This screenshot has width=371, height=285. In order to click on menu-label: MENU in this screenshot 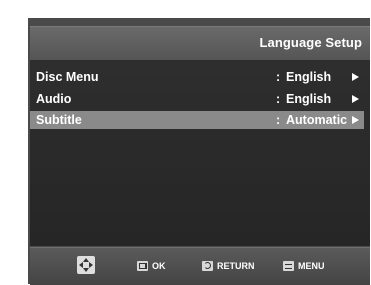, I will do `click(311, 266)`.